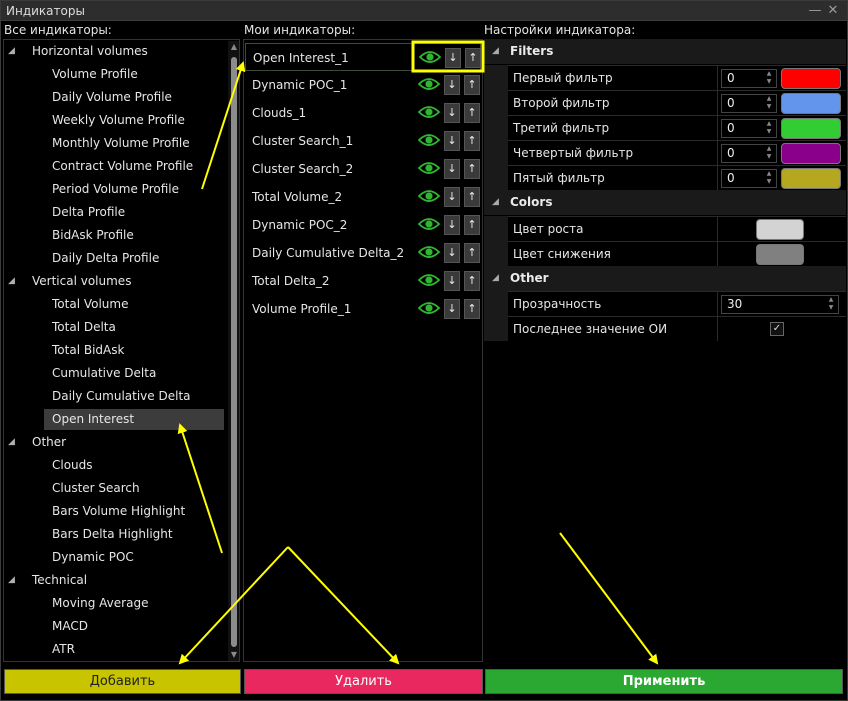  Describe the element at coordinates (363, 169) in the screenshot. I see `my-indicator-item: Cluster Search_2 ↓ ↑` at that location.